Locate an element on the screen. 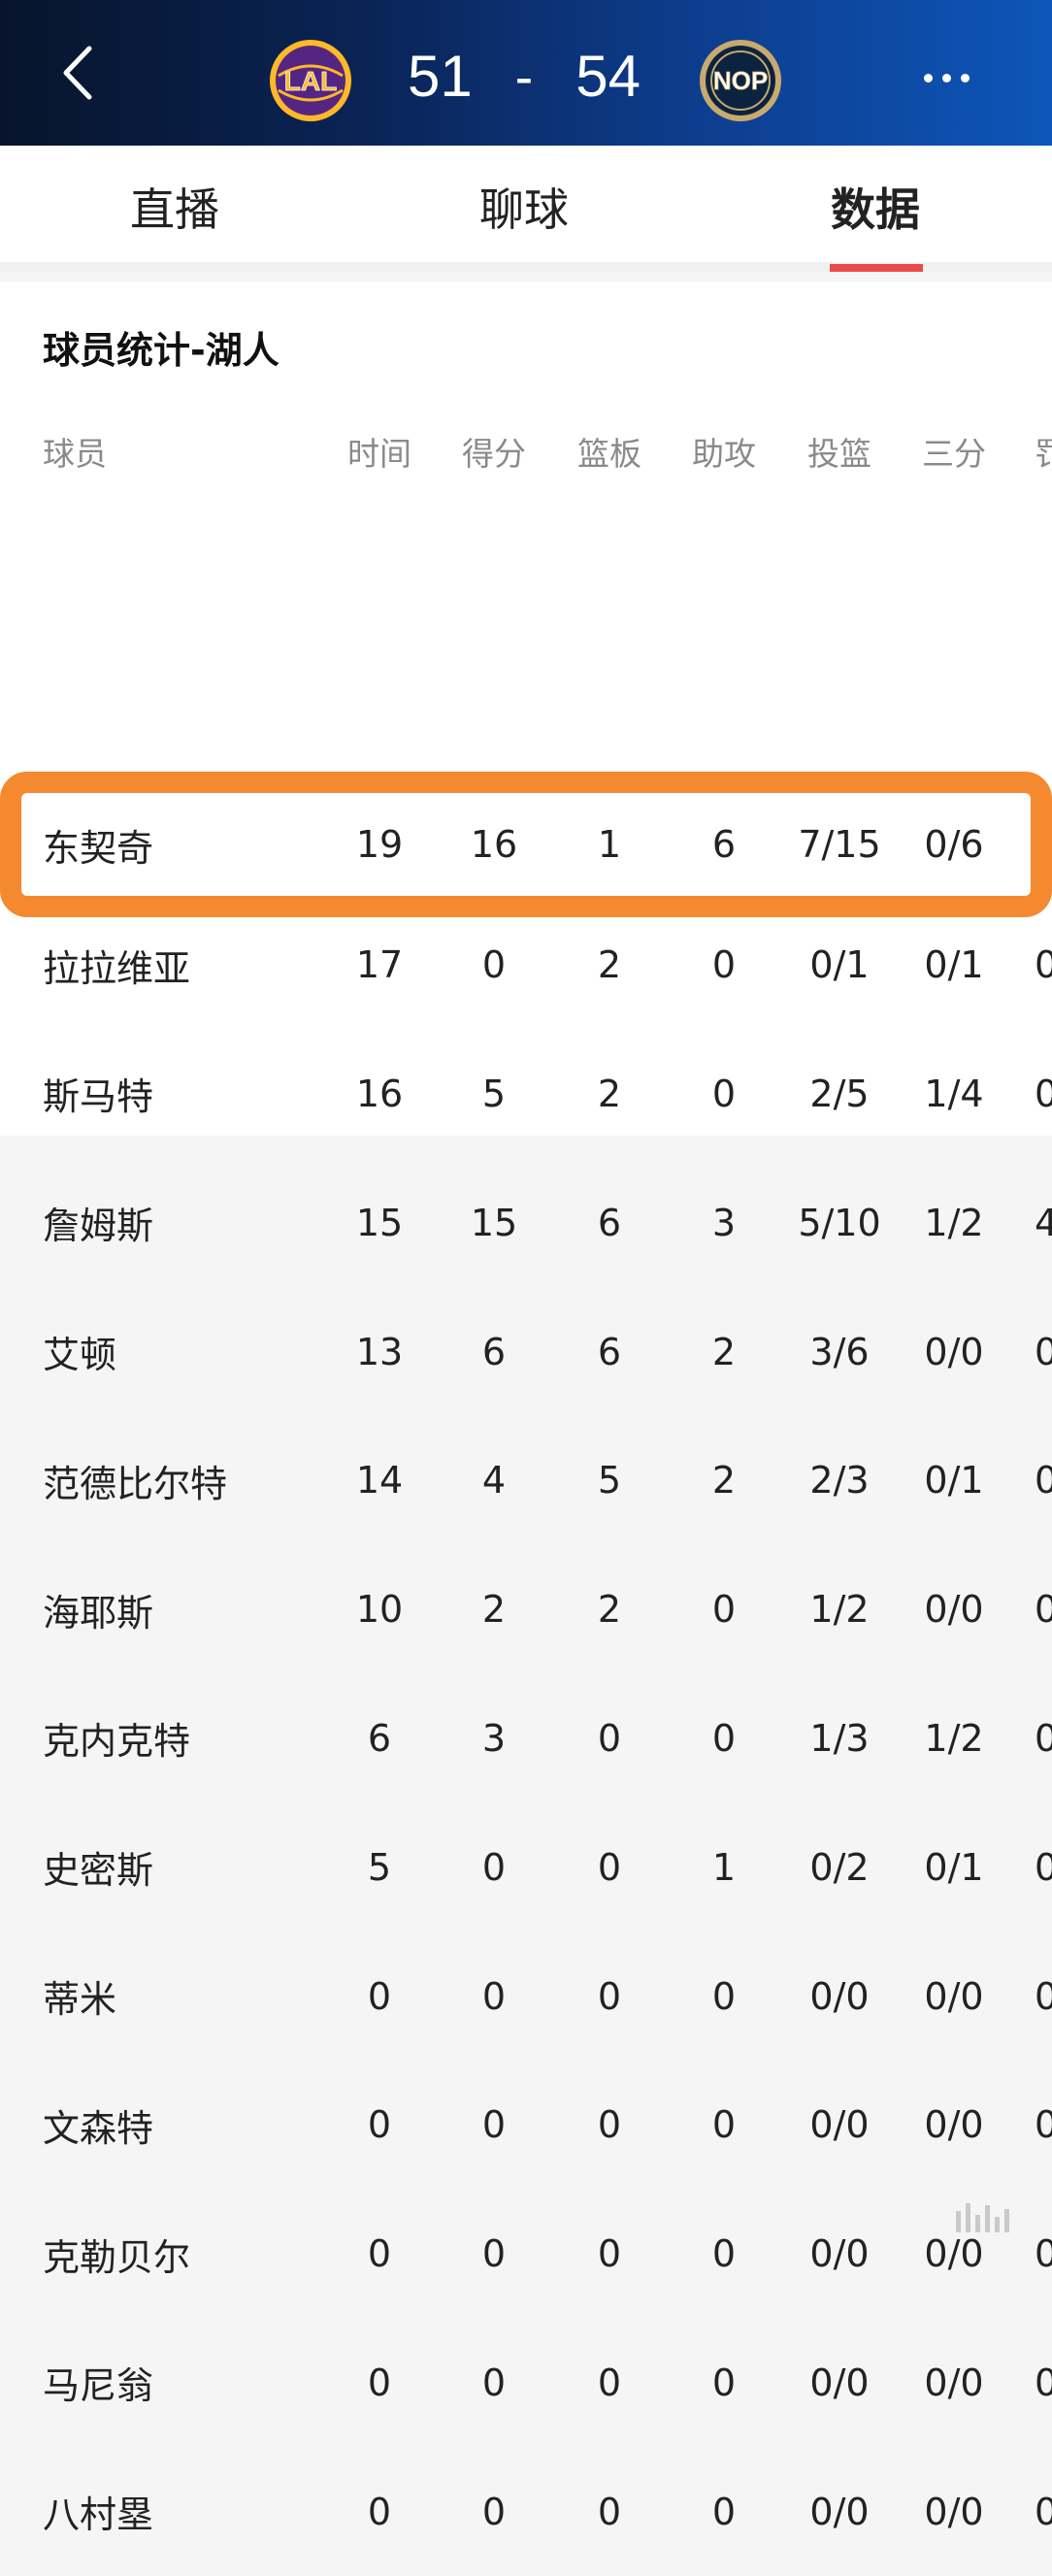 This screenshot has width=1052, height=2576. stat-cell-min: 15 is located at coordinates (379, 1222).